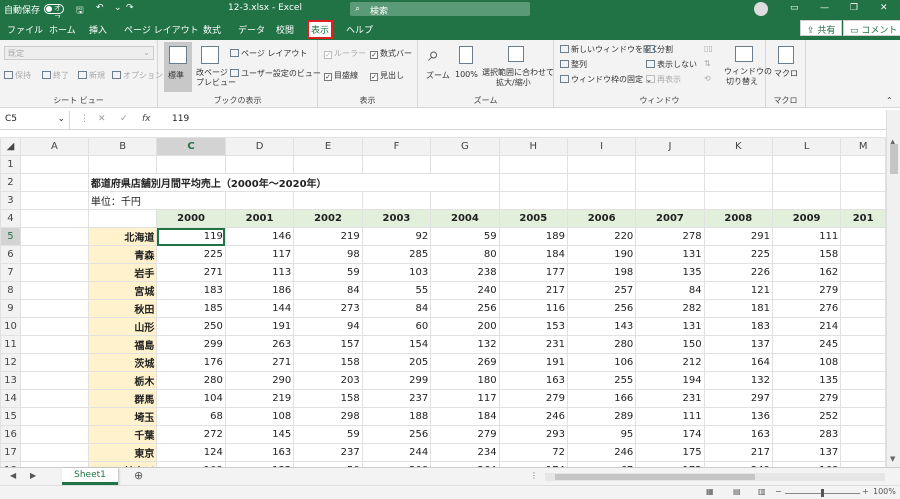 The height and width of the screenshot is (499, 900). I want to click on view-options-button: オプション, so click(137, 75).